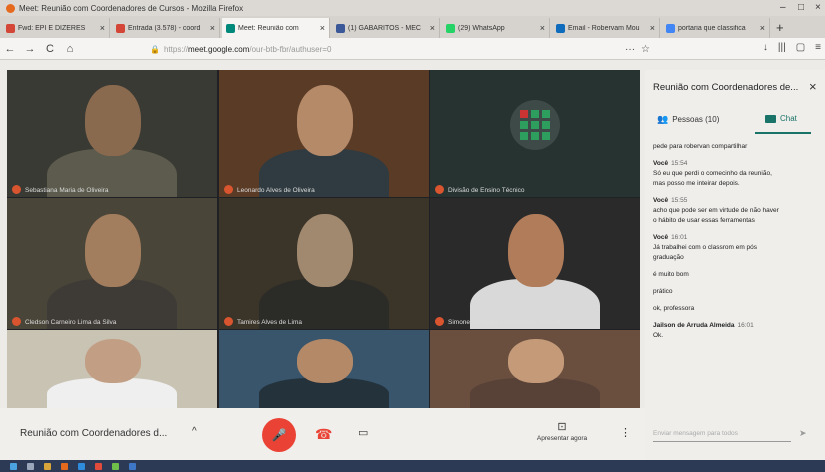 The width and height of the screenshot is (825, 472). What do you see at coordinates (679, 200) in the screenshot?
I see `message-time: 15:55` at bounding box center [679, 200].